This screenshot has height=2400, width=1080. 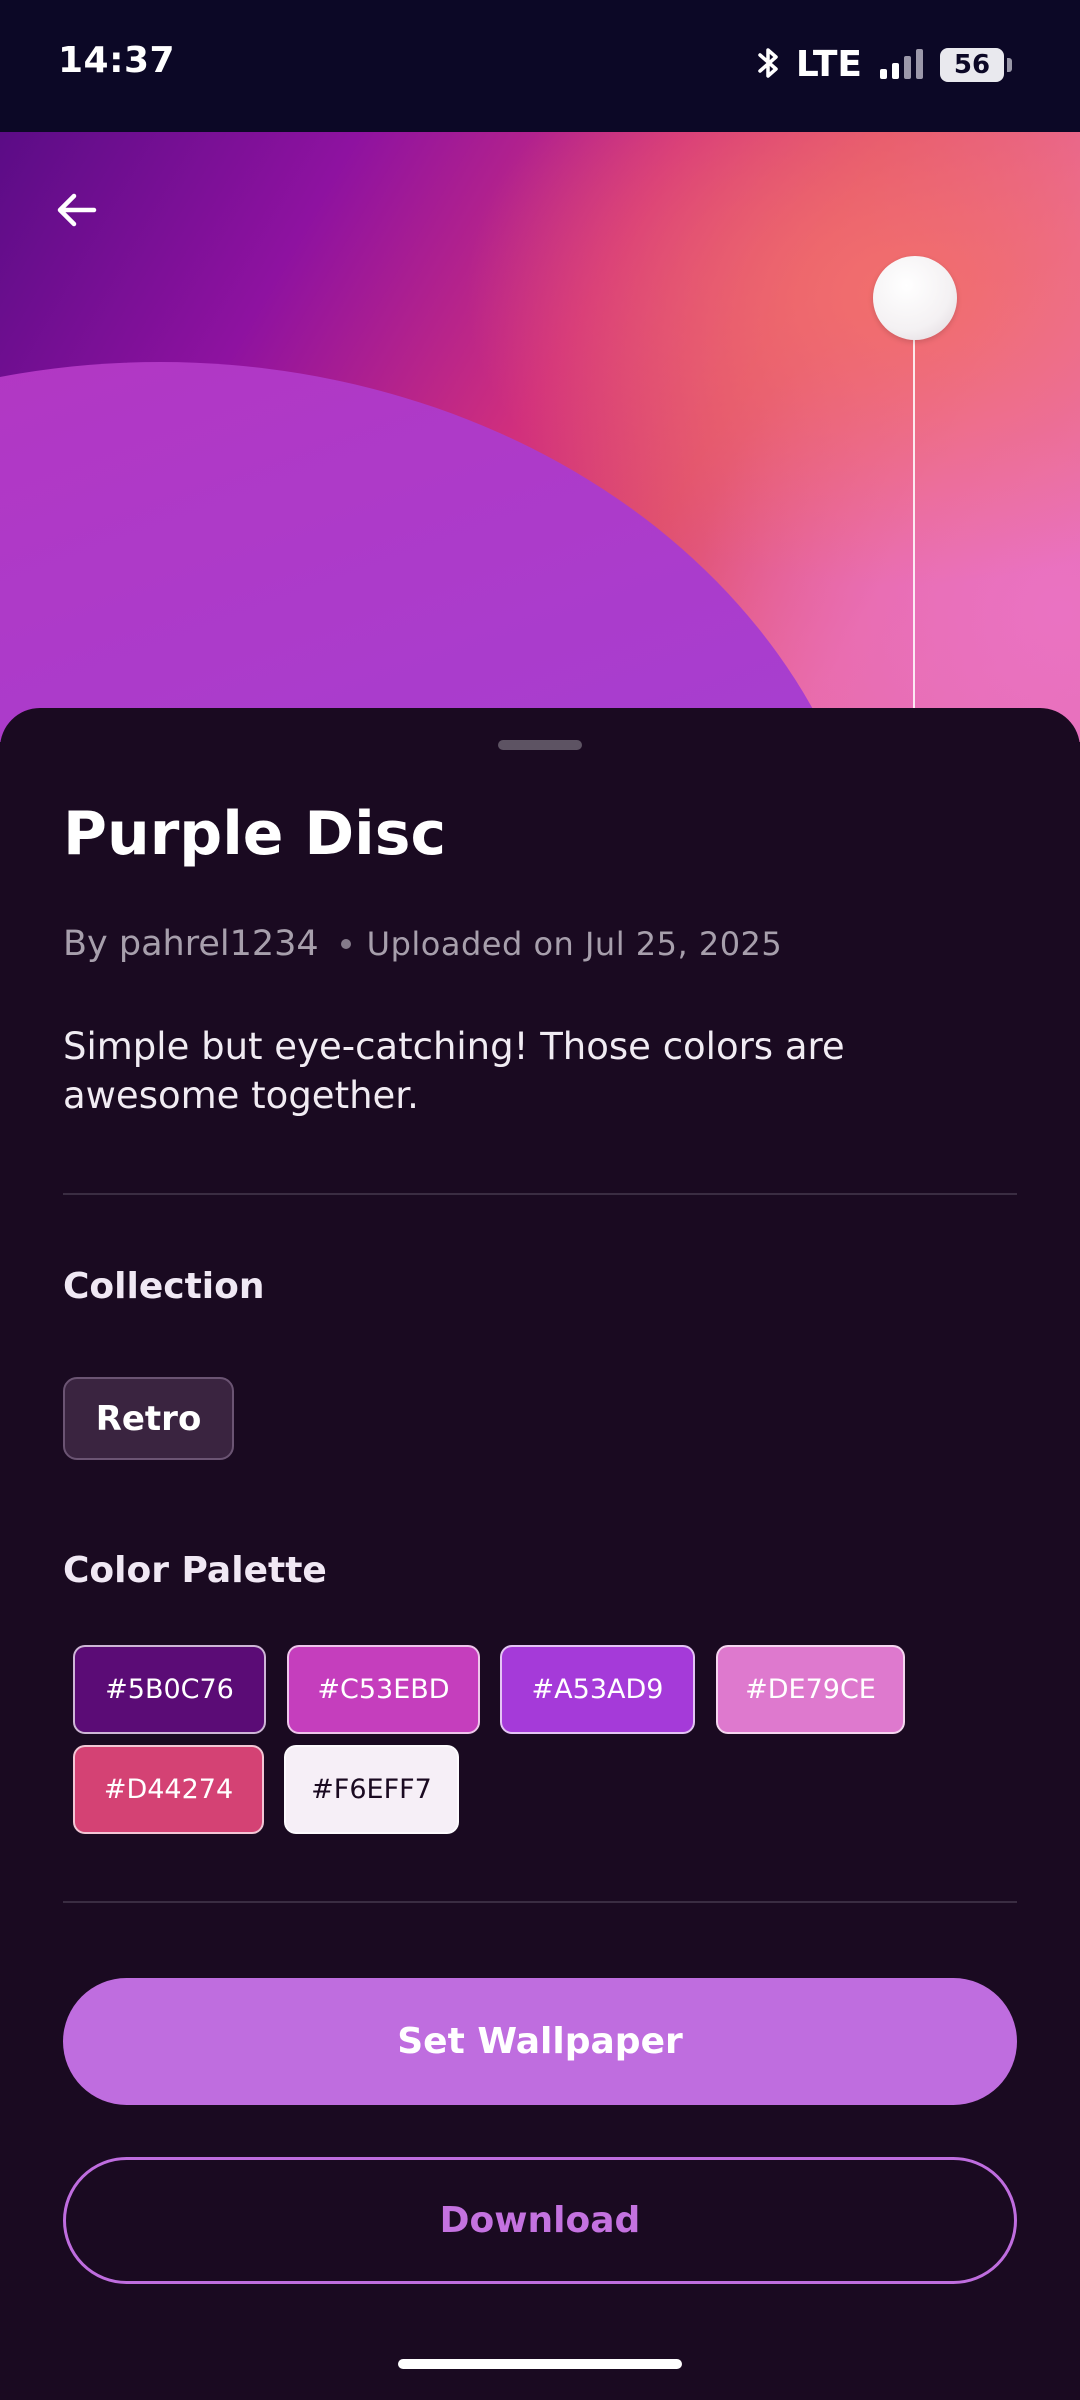 I want to click on drag-handle, so click(x=540, y=745).